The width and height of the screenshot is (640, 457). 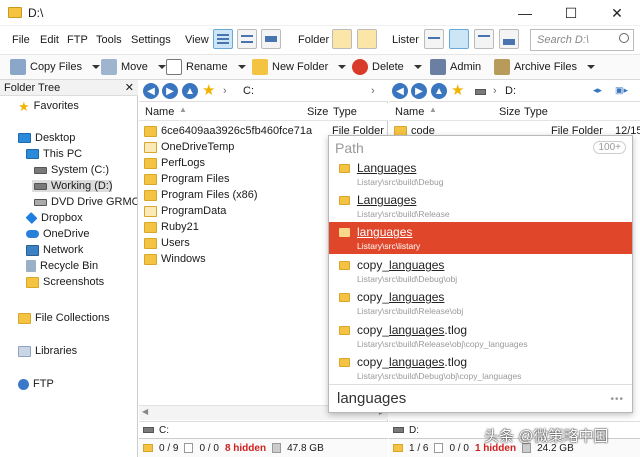 I want to click on menu-file: File, so click(x=21, y=40).